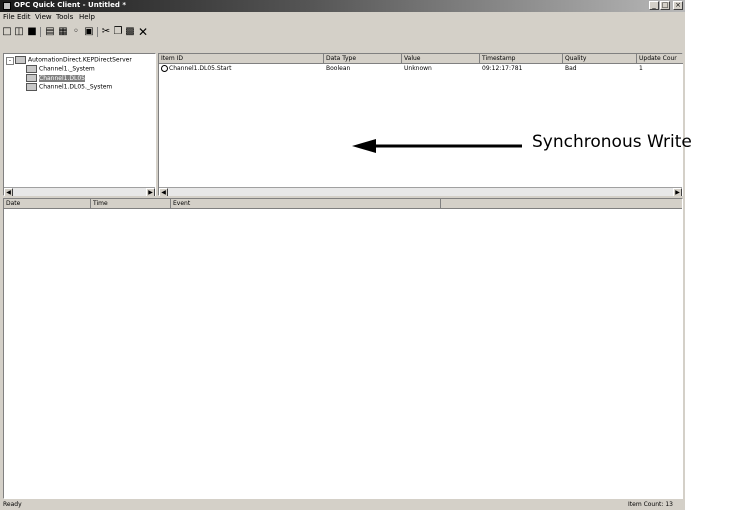  I want to click on tree-item-label: Channel1._System, so click(67, 69).